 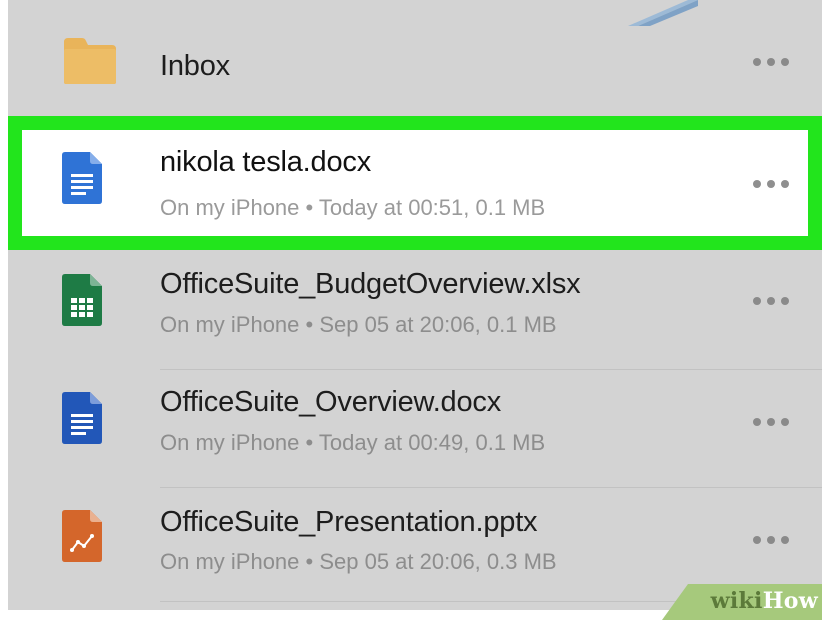 What do you see at coordinates (90, 63) in the screenshot?
I see `folder-icon` at bounding box center [90, 63].